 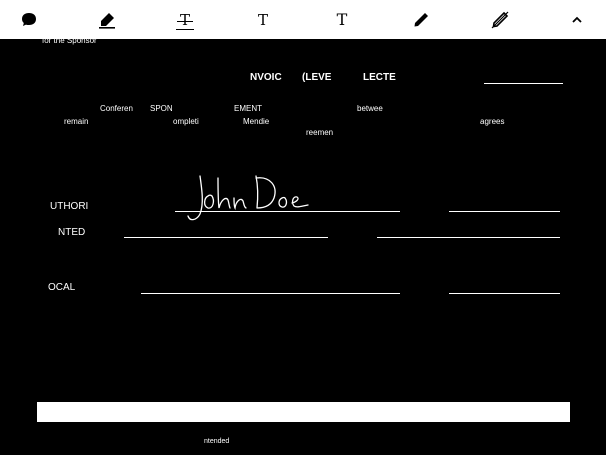 I want to click on page-footer-band, so click(x=303, y=412).